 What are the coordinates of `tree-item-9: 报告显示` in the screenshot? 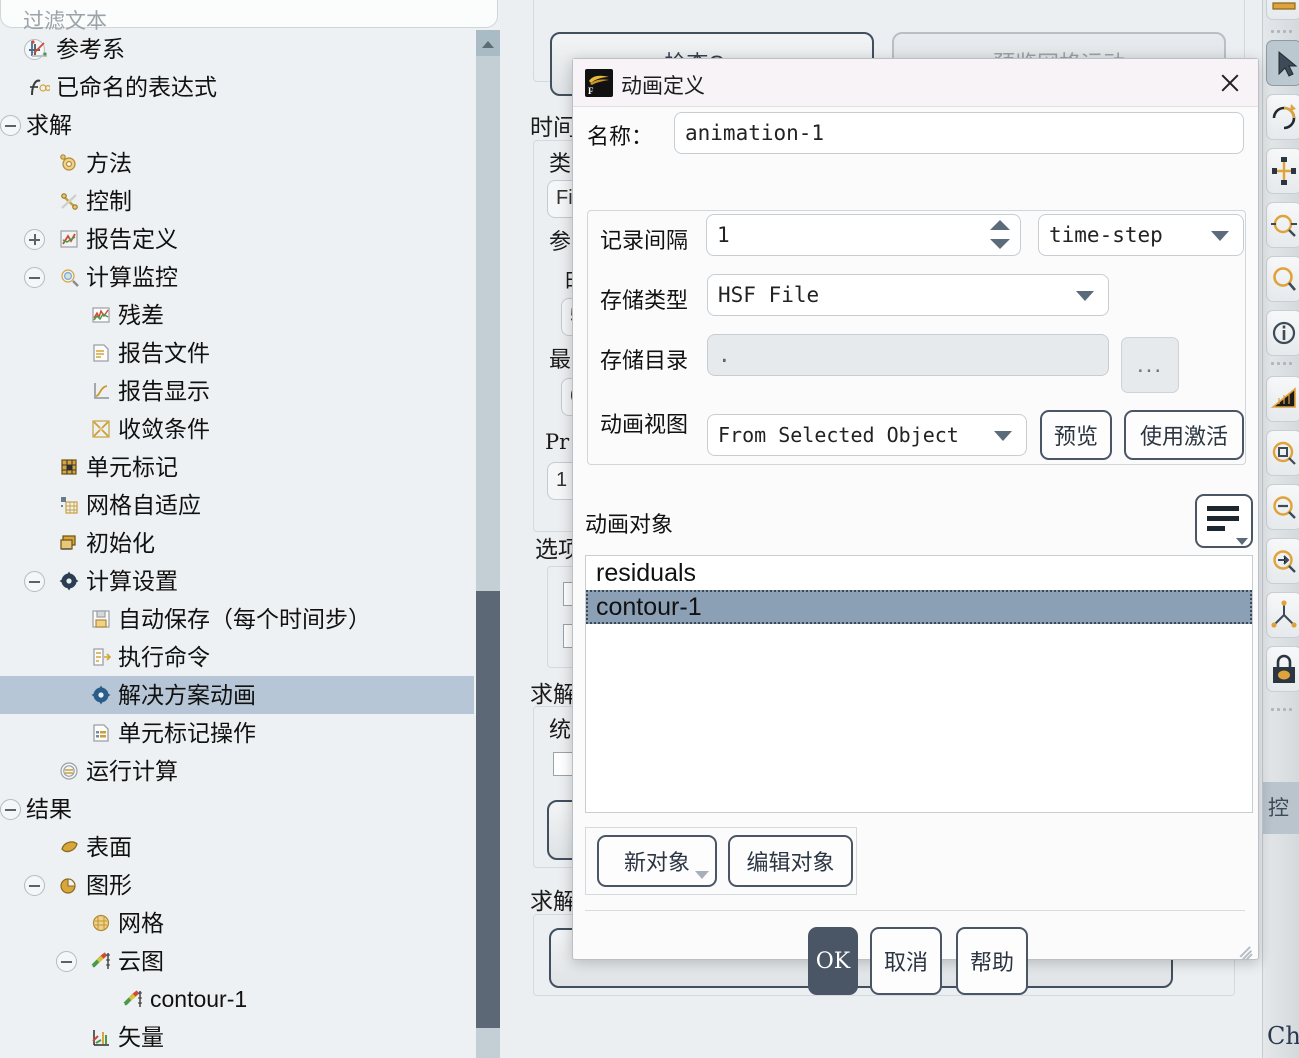 It's located at (237, 391).